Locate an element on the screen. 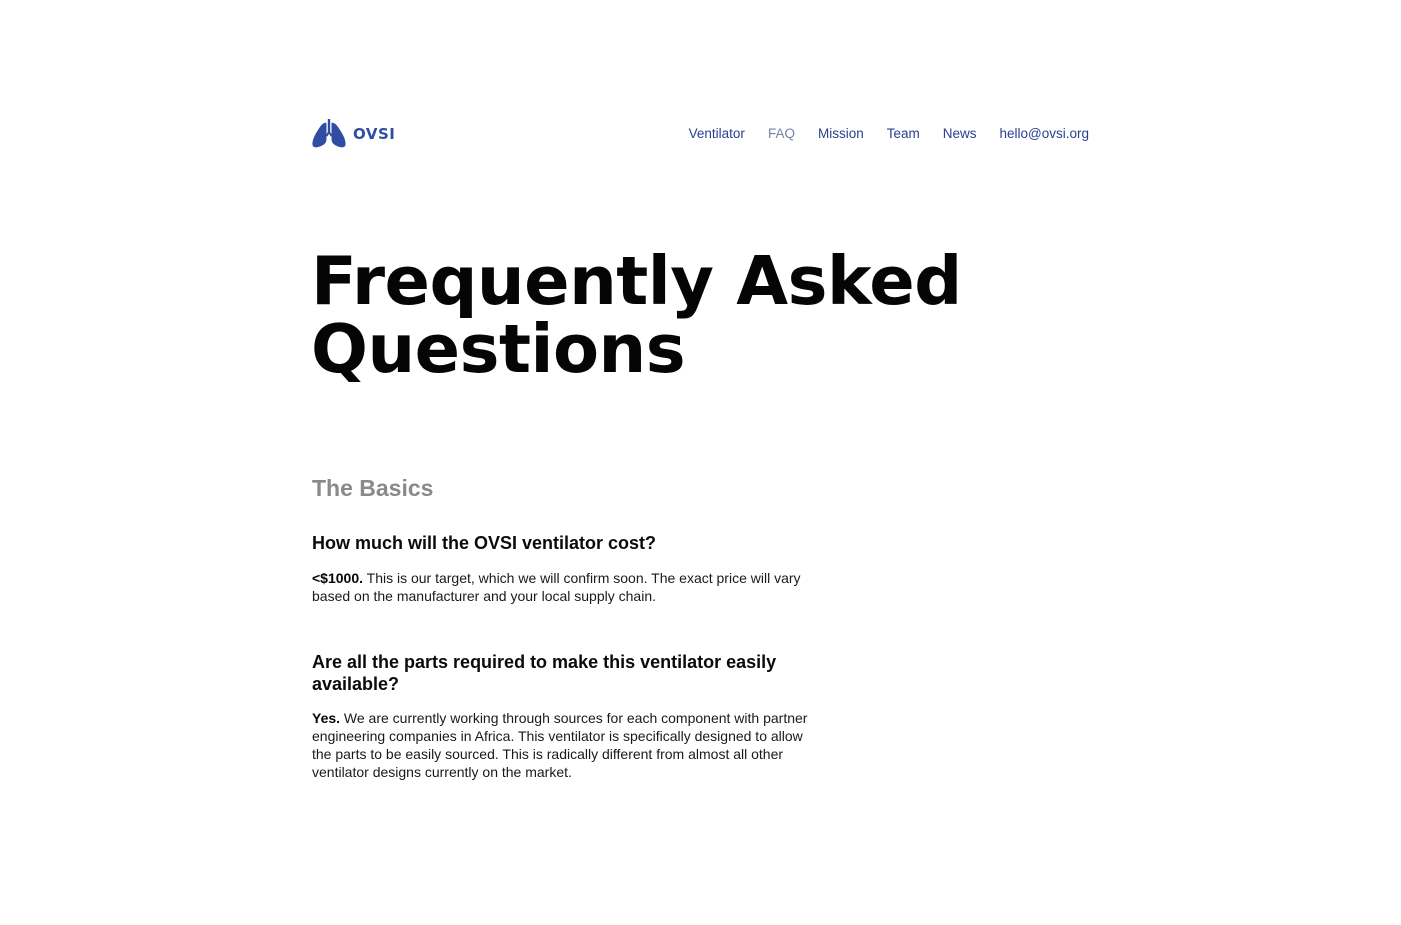 The image size is (1401, 925). nav-link-faq: FAQ is located at coordinates (781, 134).